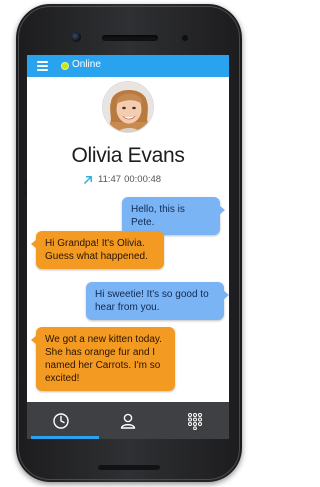 The width and height of the screenshot is (320, 487). I want to click on tab-contacts, so click(127, 420).